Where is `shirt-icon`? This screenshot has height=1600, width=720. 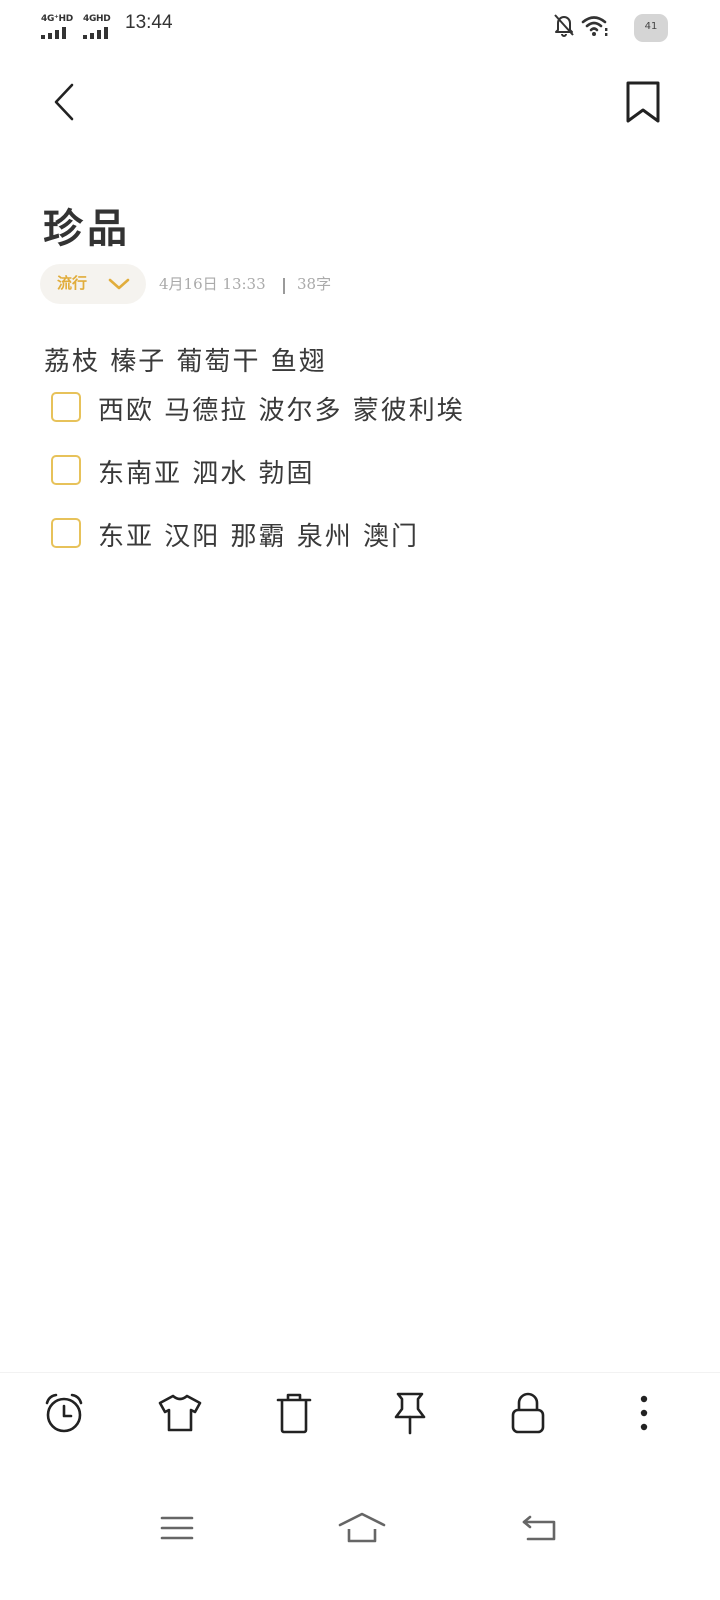
shirt-icon is located at coordinates (180, 1413).